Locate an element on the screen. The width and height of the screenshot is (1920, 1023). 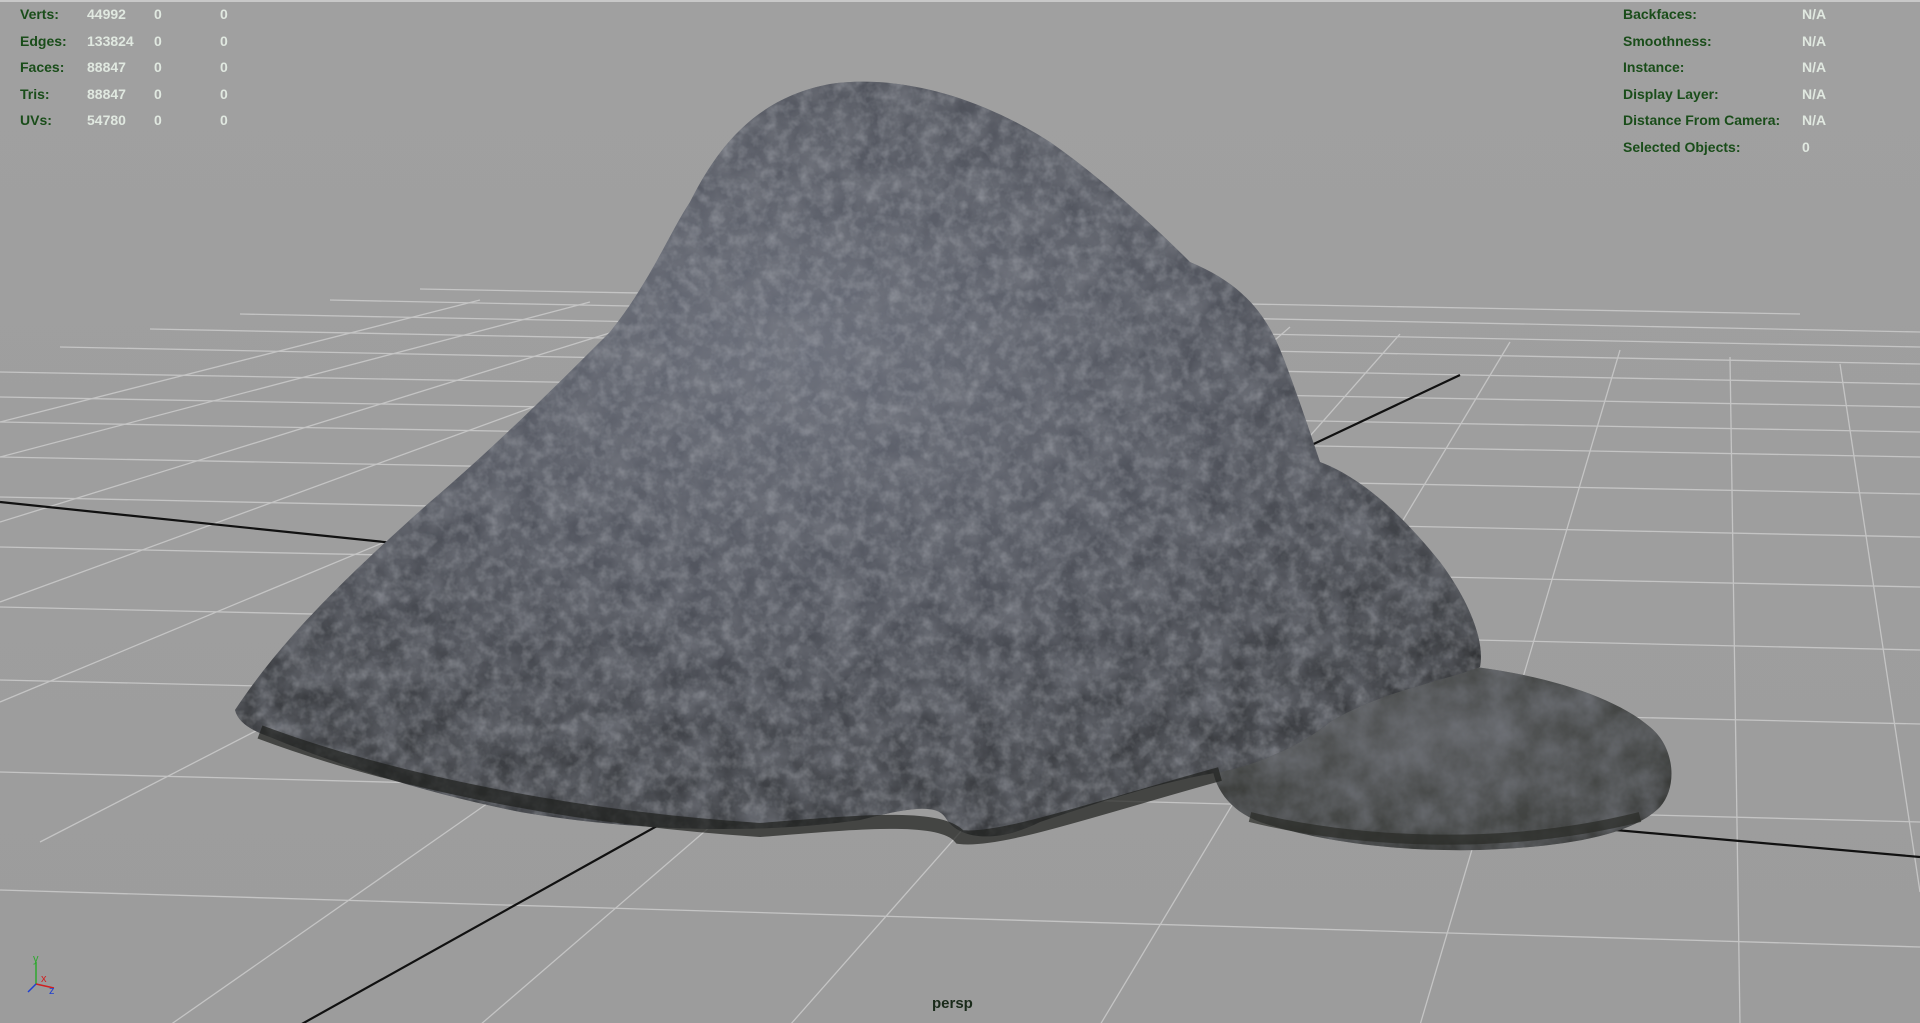
info-row-selected-objects: Selected Objects: 0 is located at coordinates (1724, 147).